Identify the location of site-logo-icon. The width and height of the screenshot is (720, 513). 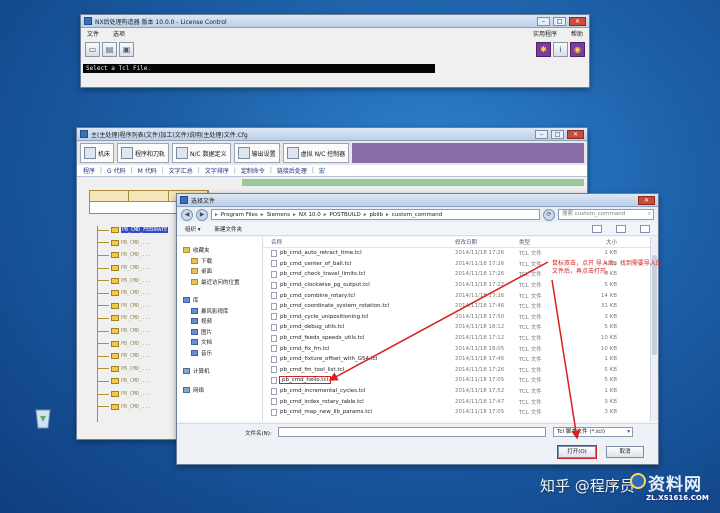
(638, 481).